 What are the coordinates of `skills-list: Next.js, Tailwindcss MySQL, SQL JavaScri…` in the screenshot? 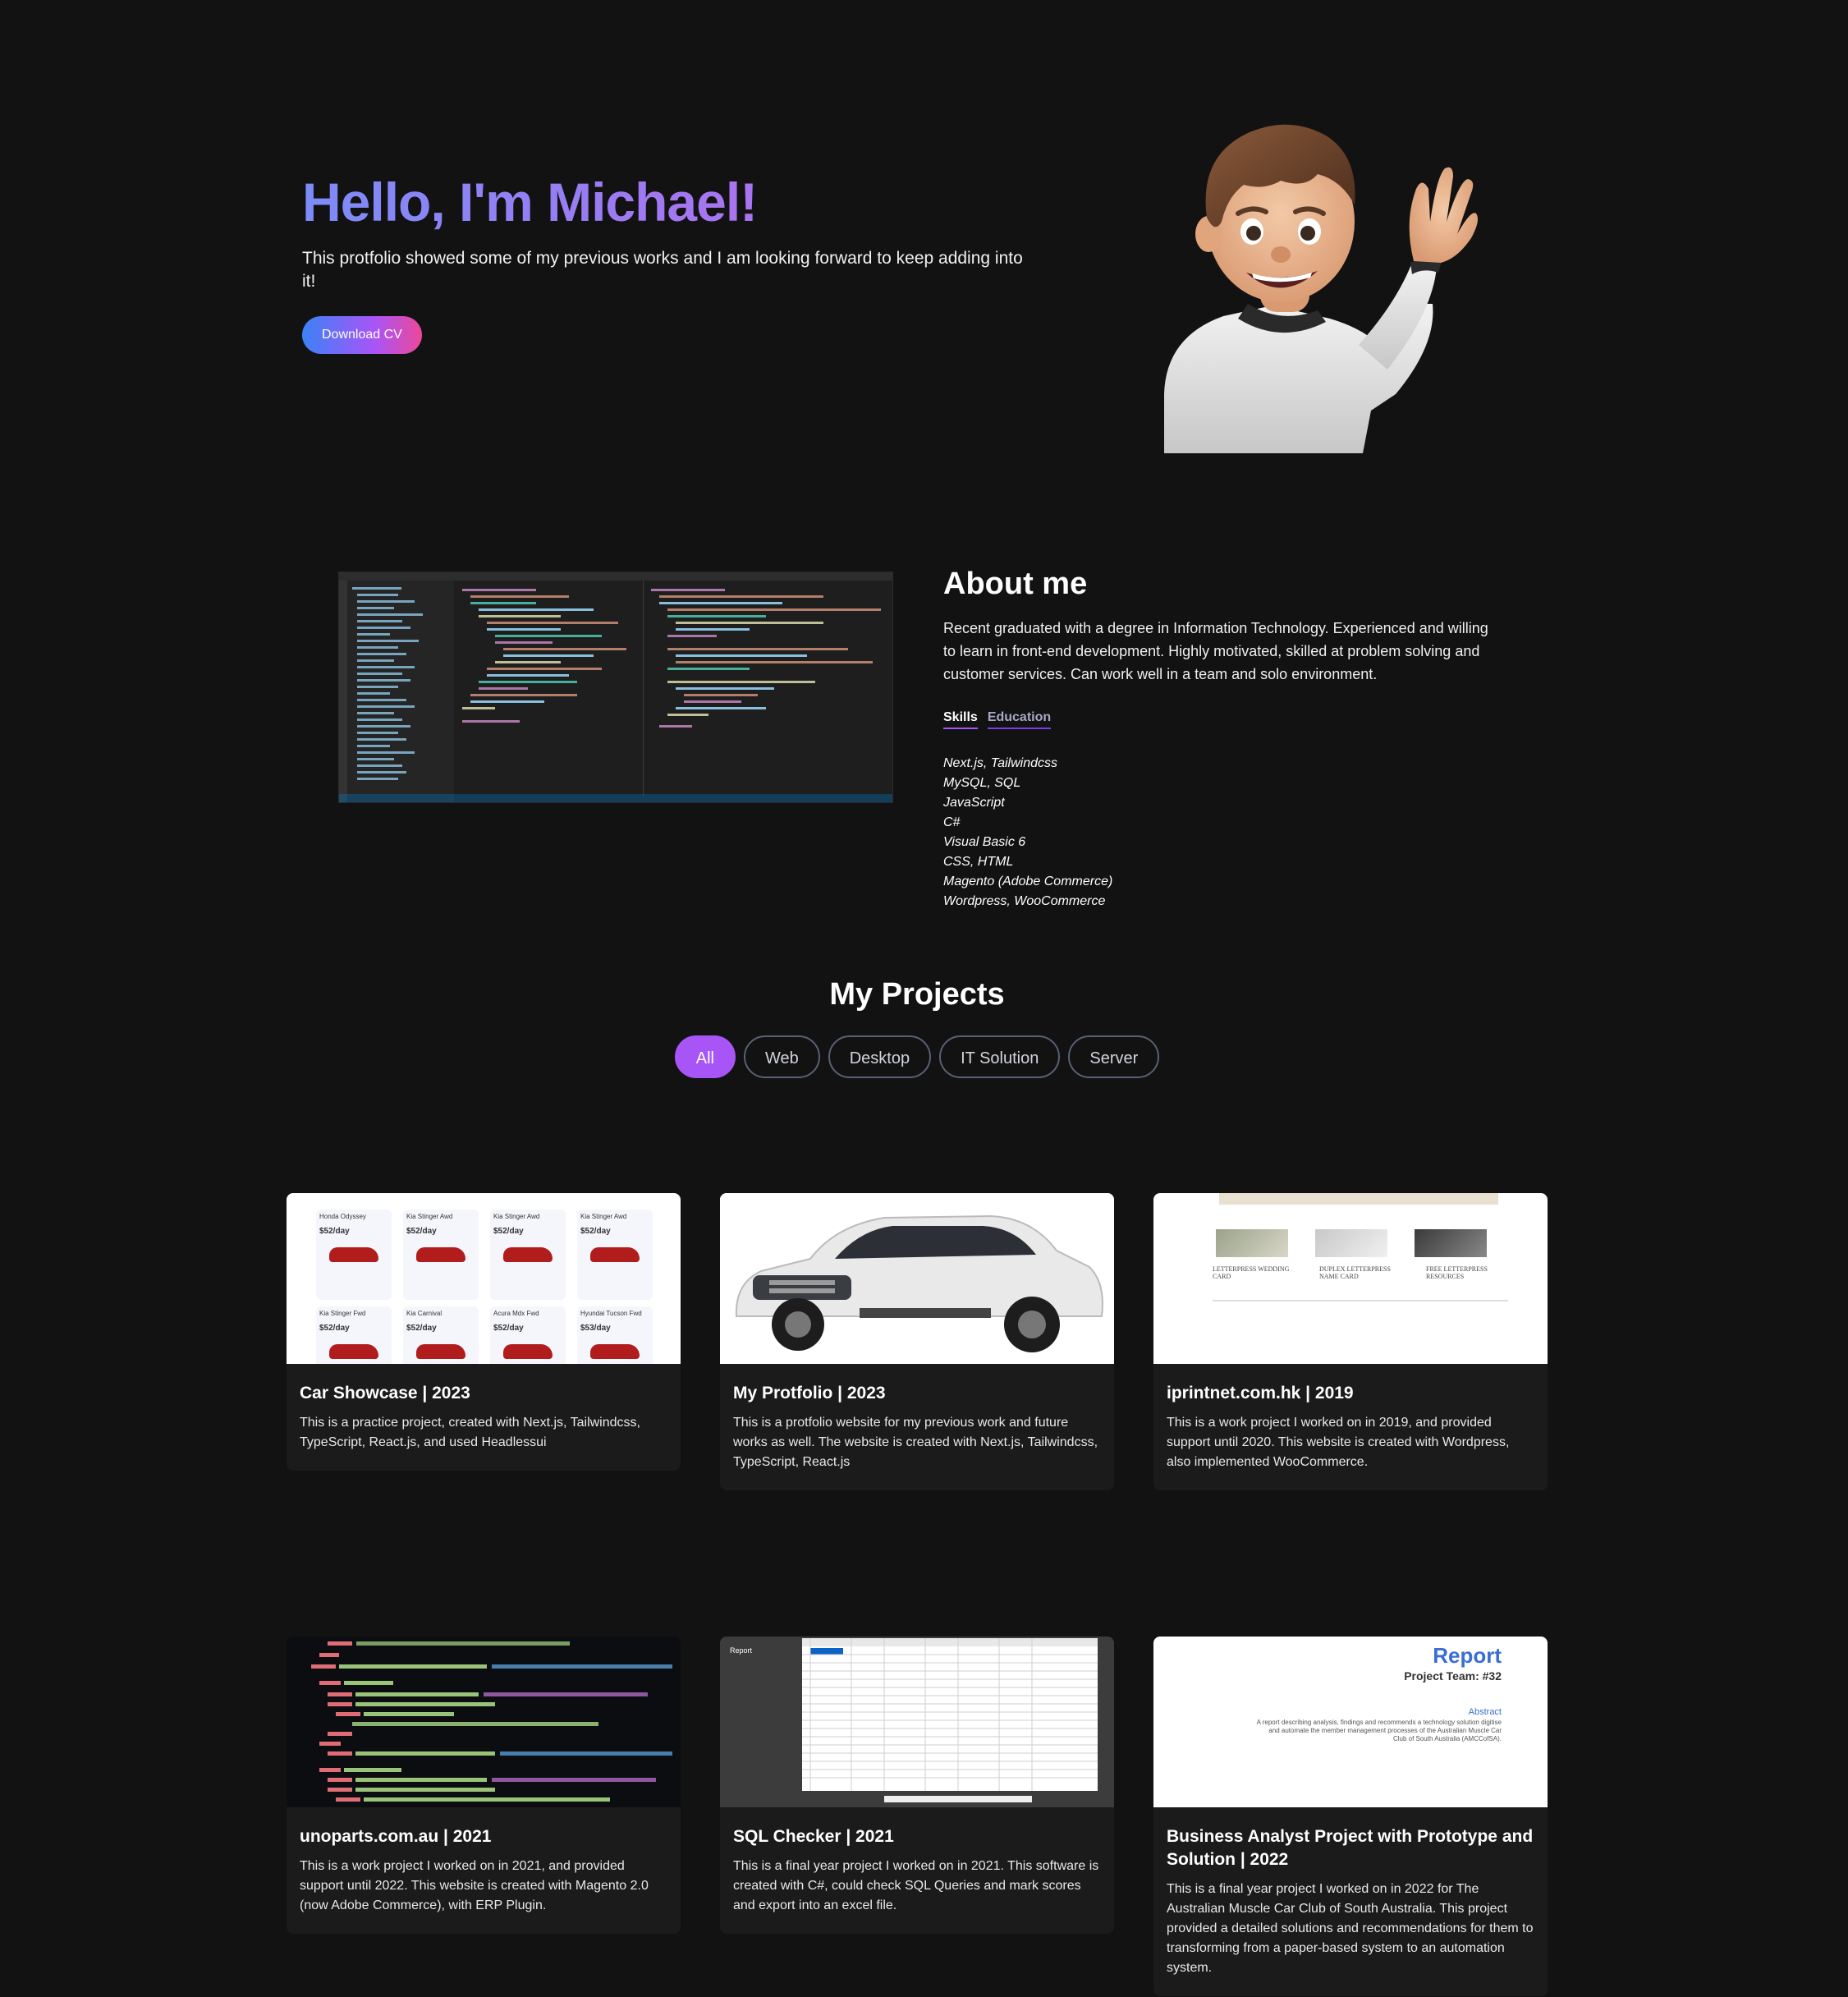 It's located at (1222, 832).